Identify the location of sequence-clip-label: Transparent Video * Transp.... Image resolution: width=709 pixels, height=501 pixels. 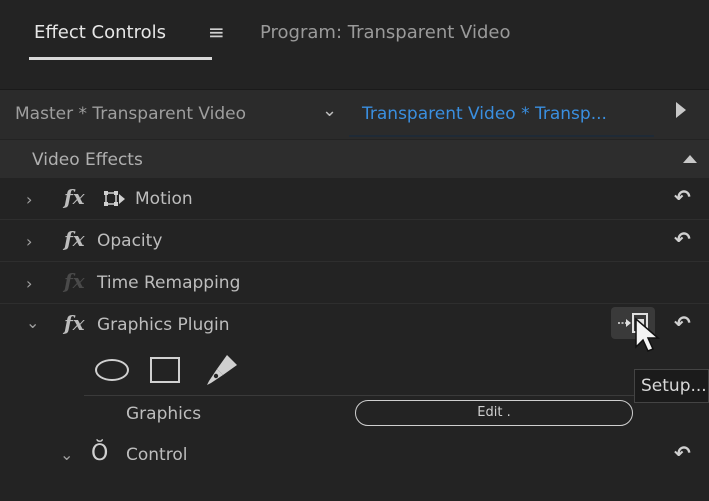
(484, 114).